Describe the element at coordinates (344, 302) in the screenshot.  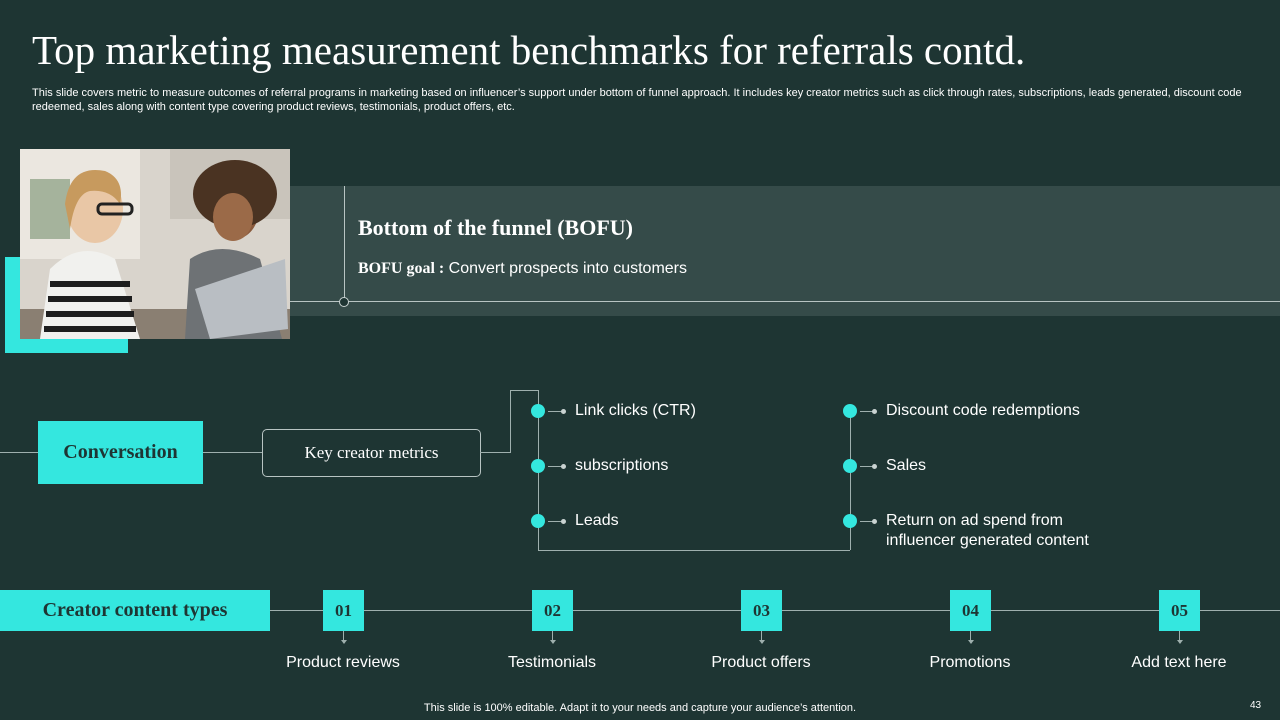
I see `bofu-node-dot` at that location.